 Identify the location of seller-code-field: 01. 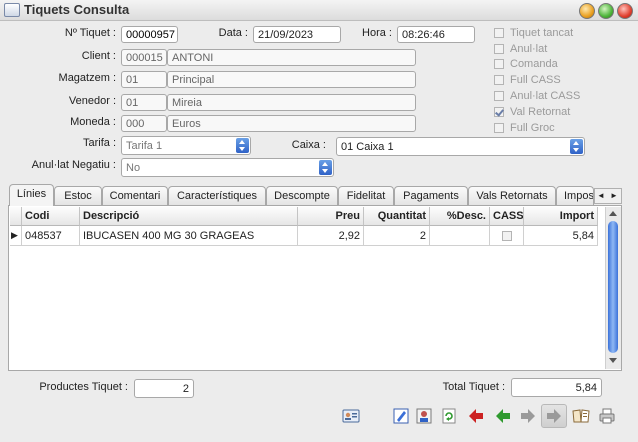
(144, 102).